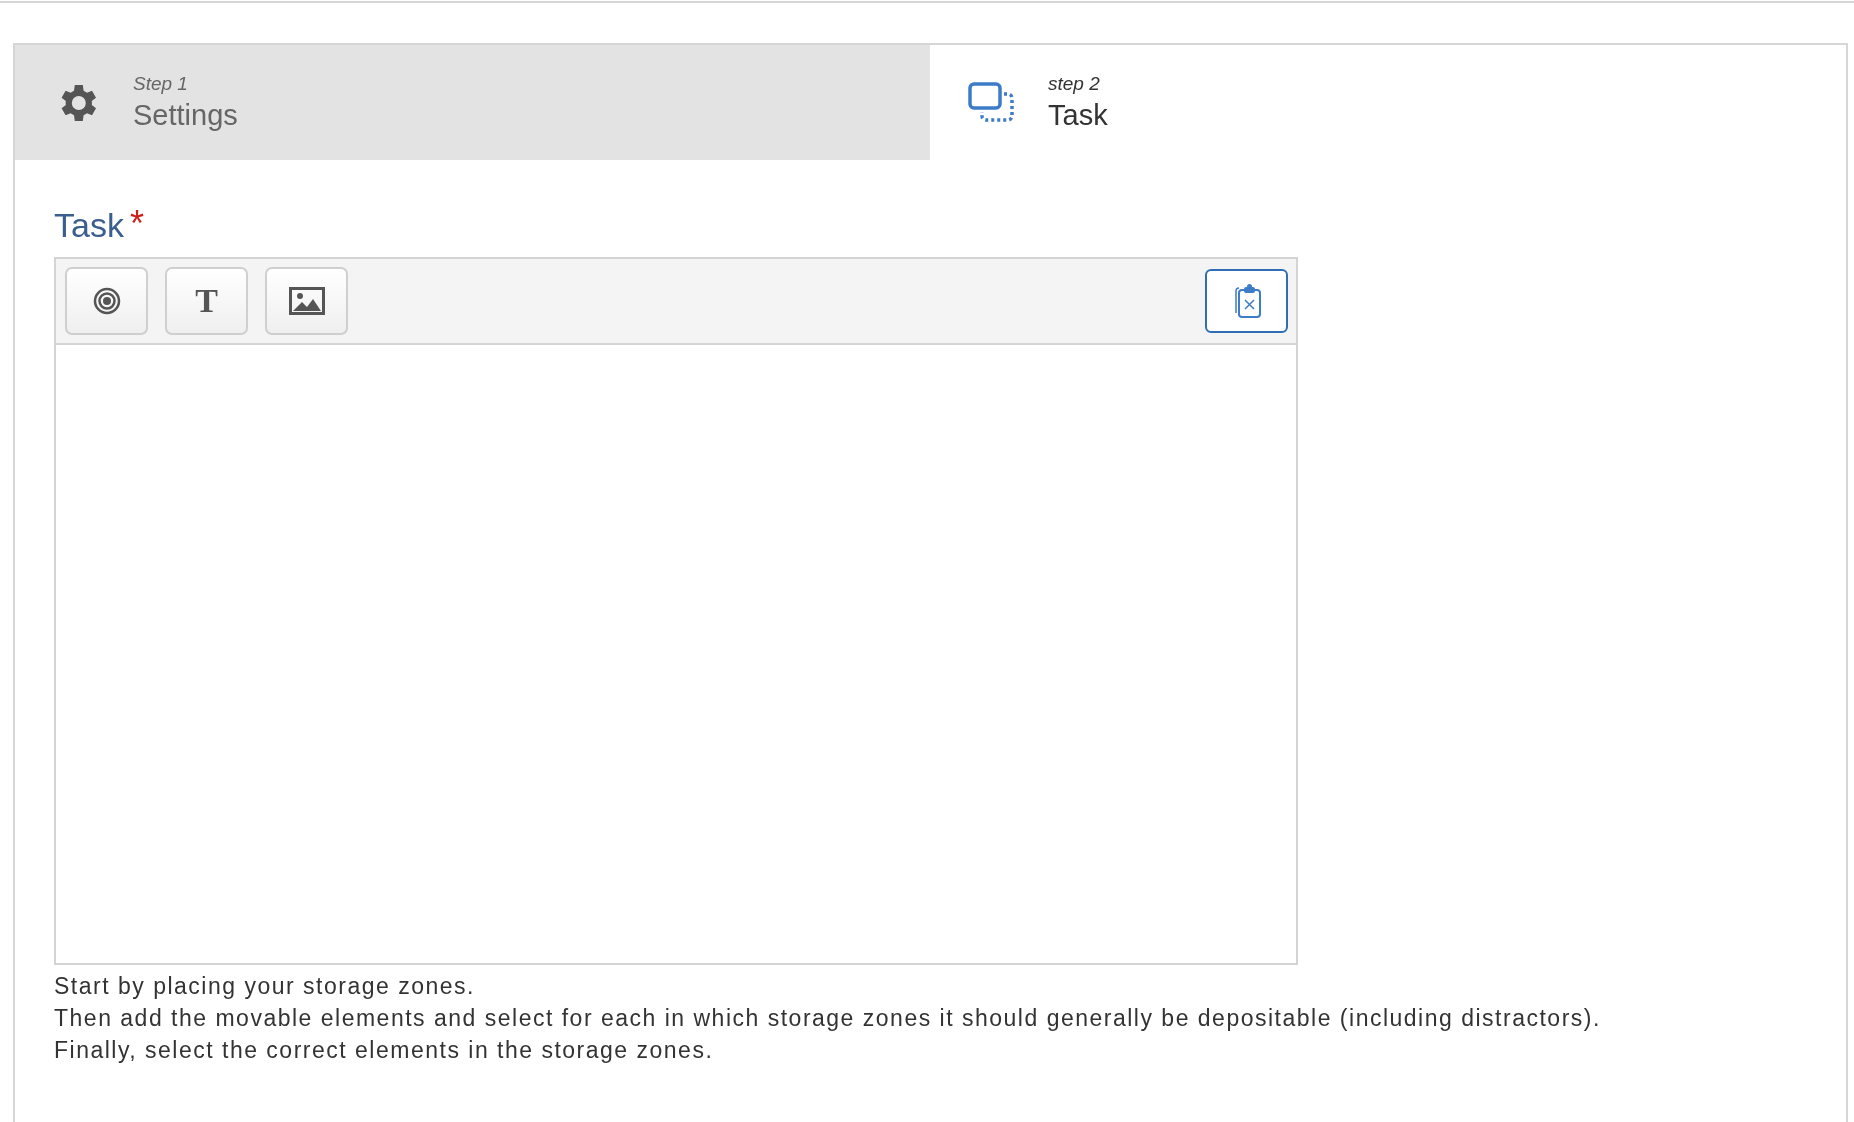 The height and width of the screenshot is (1122, 1854). I want to click on image-tool-button, so click(306, 301).